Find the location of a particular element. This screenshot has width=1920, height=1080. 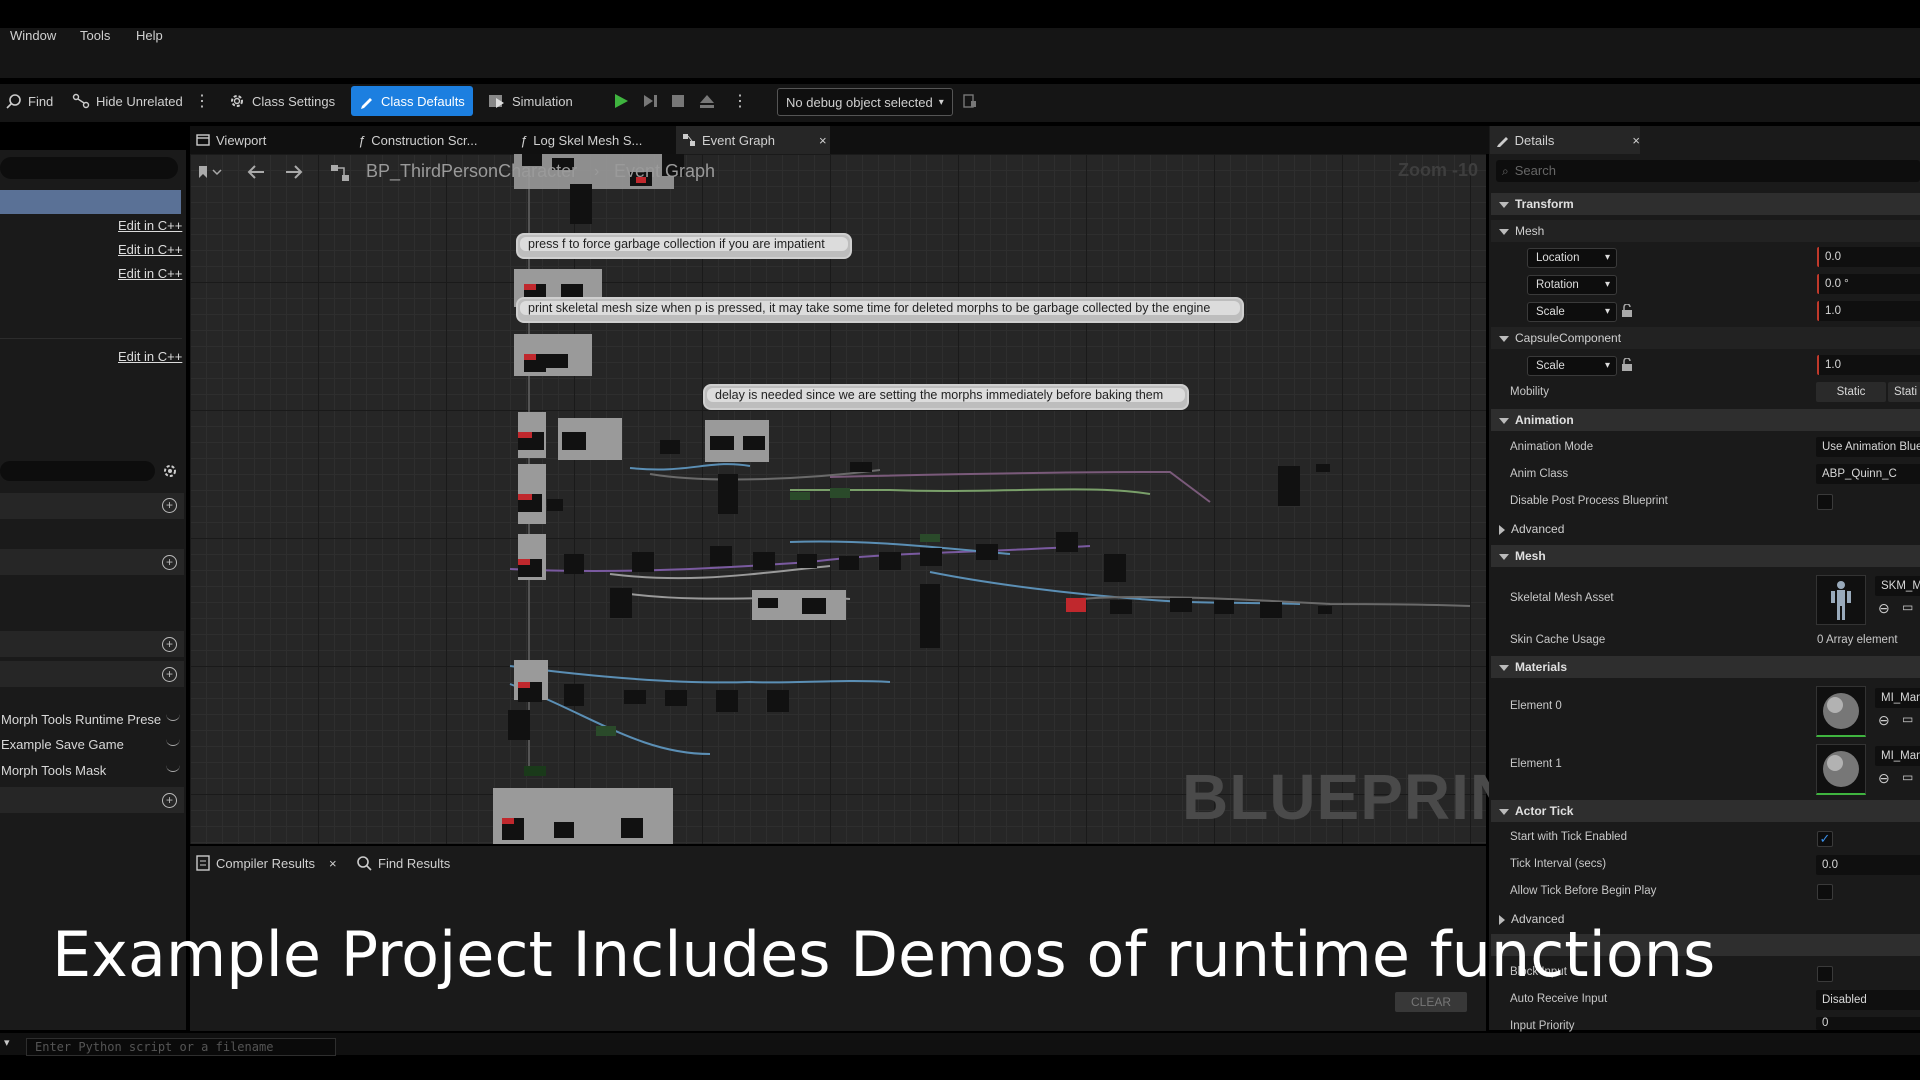

mobility-stationary-toggle: Stati is located at coordinates (1904, 392).